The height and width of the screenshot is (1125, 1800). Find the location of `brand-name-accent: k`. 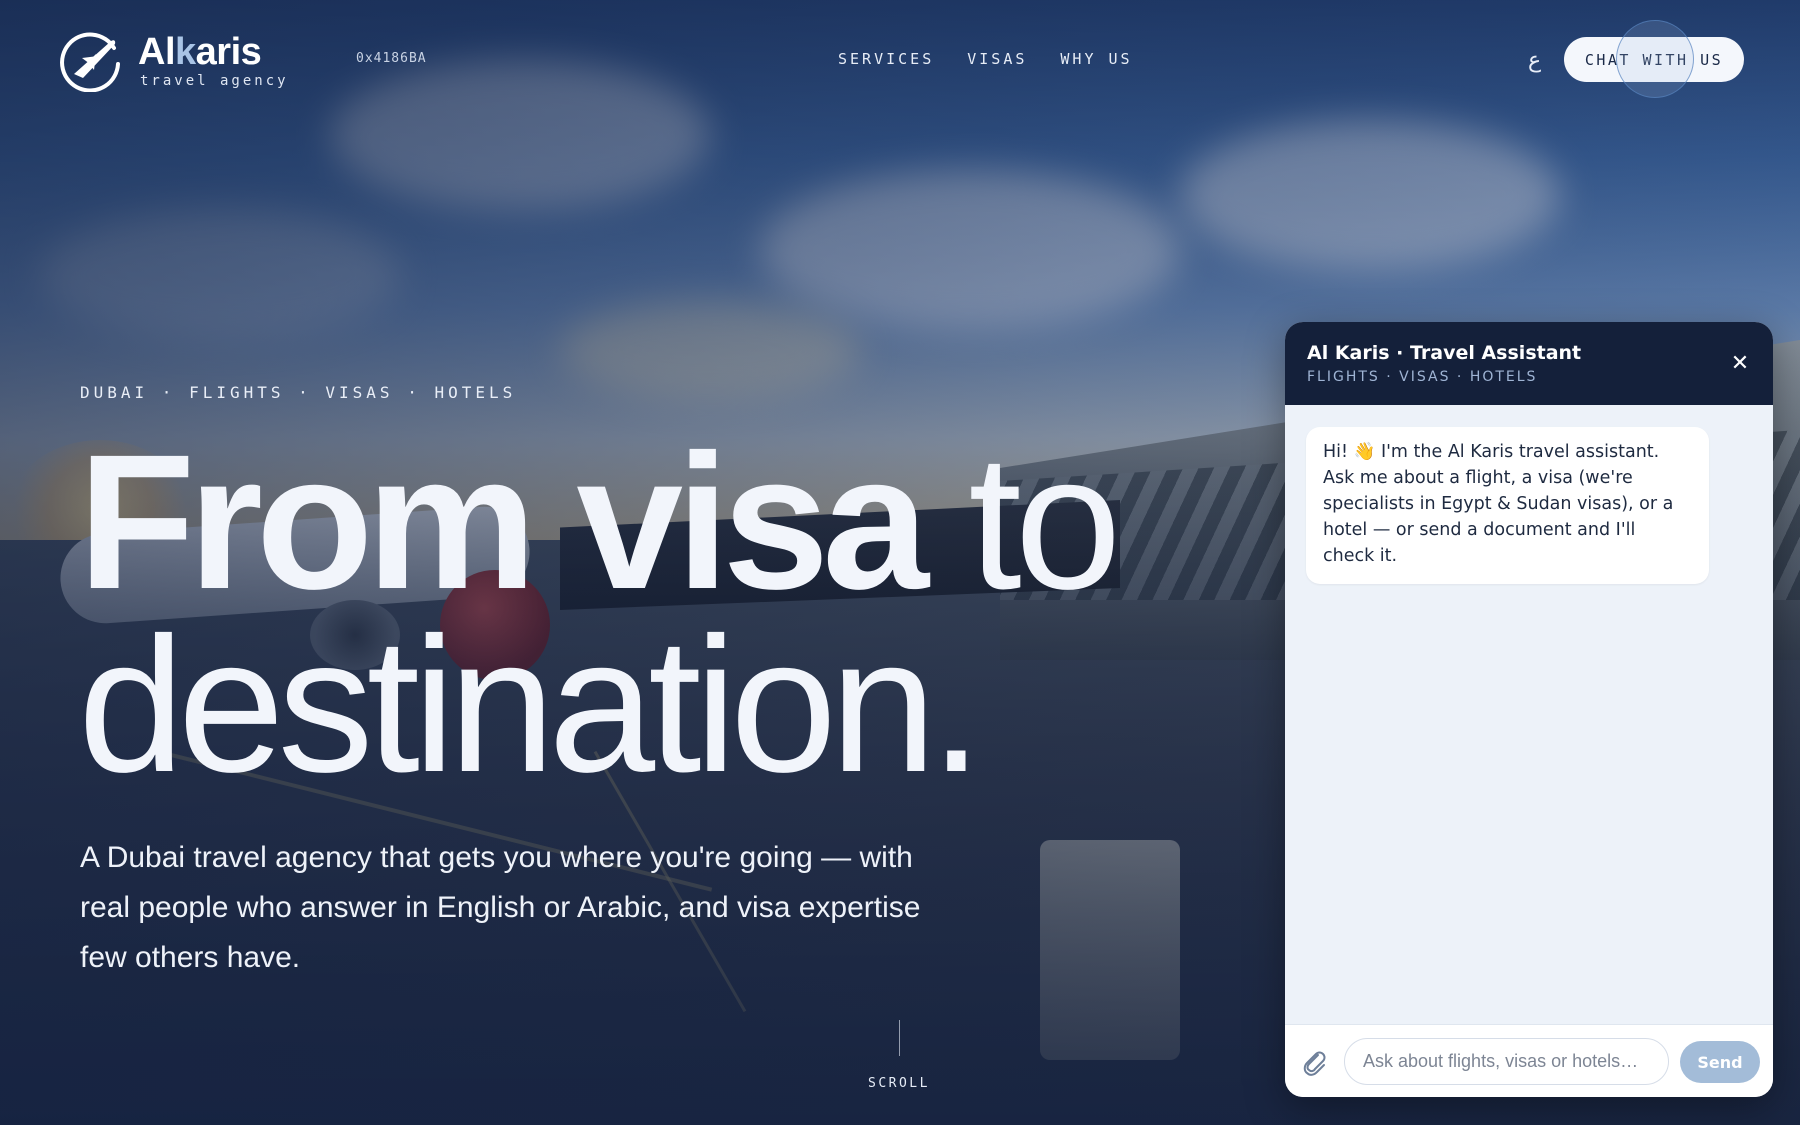

brand-name-accent: k is located at coordinates (185, 51).